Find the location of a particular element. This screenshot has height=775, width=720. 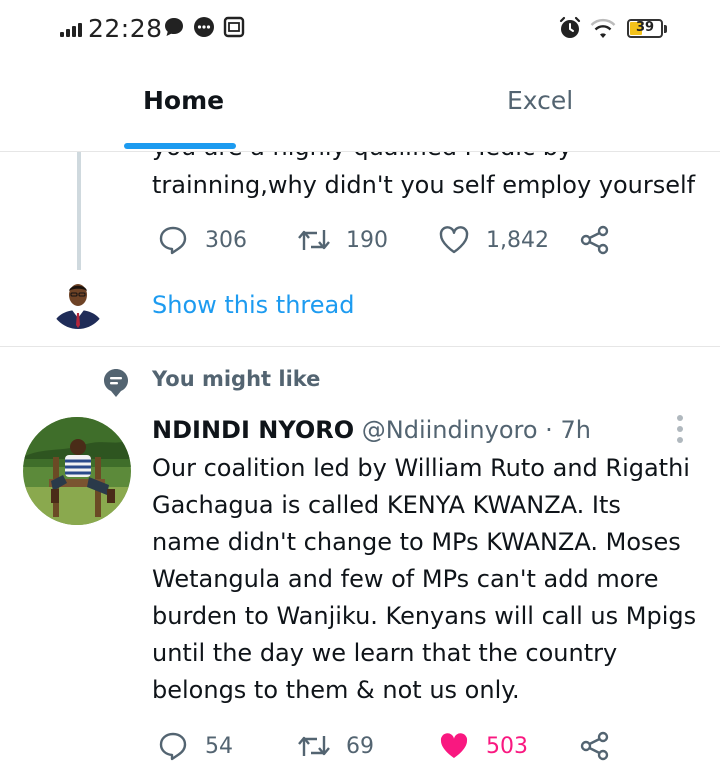

retweet-count: 190 is located at coordinates (367, 240).